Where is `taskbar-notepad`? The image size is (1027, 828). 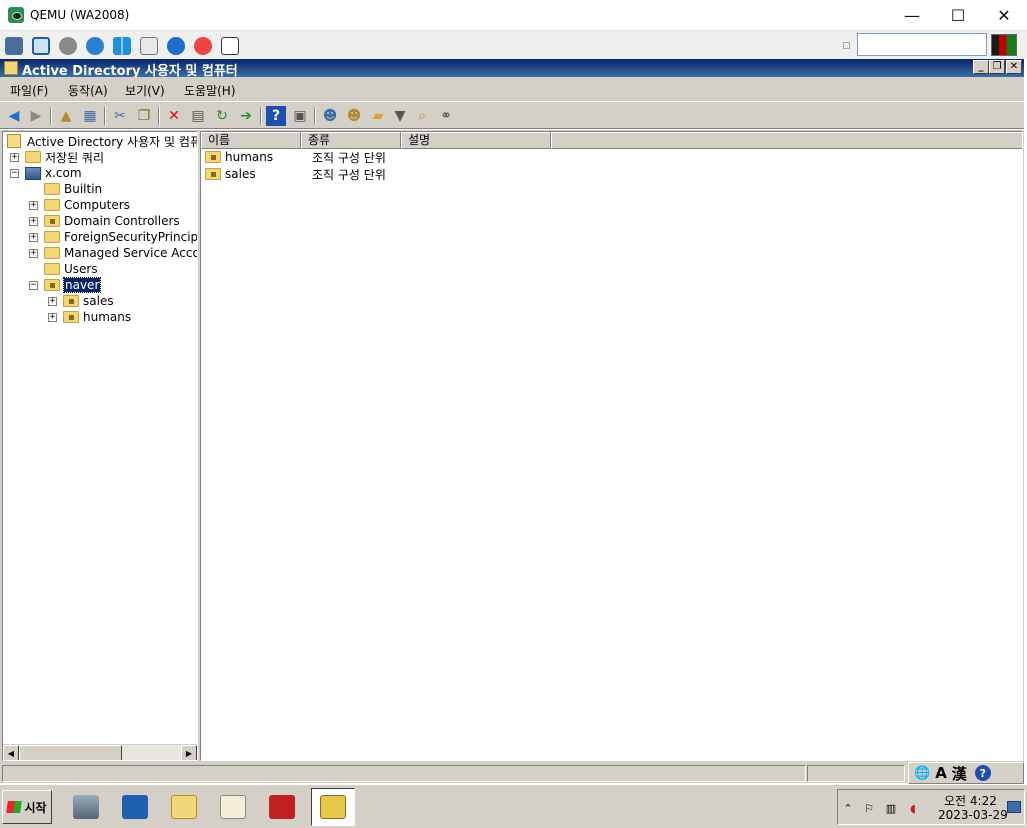 taskbar-notepad is located at coordinates (233, 807).